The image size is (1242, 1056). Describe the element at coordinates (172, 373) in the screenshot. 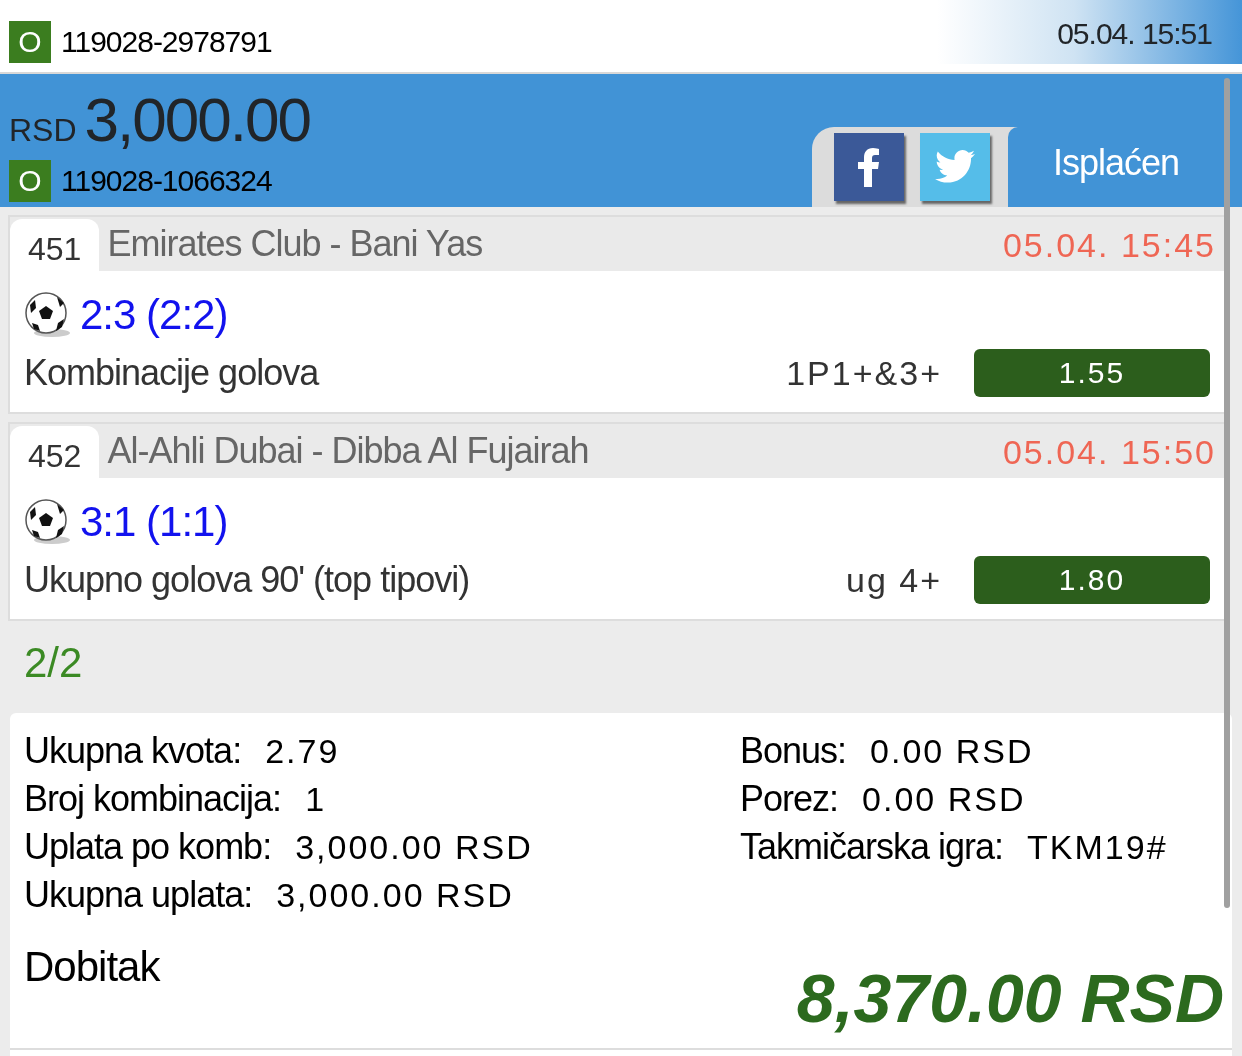

I see `bet-market: Kombinacije golova` at that location.